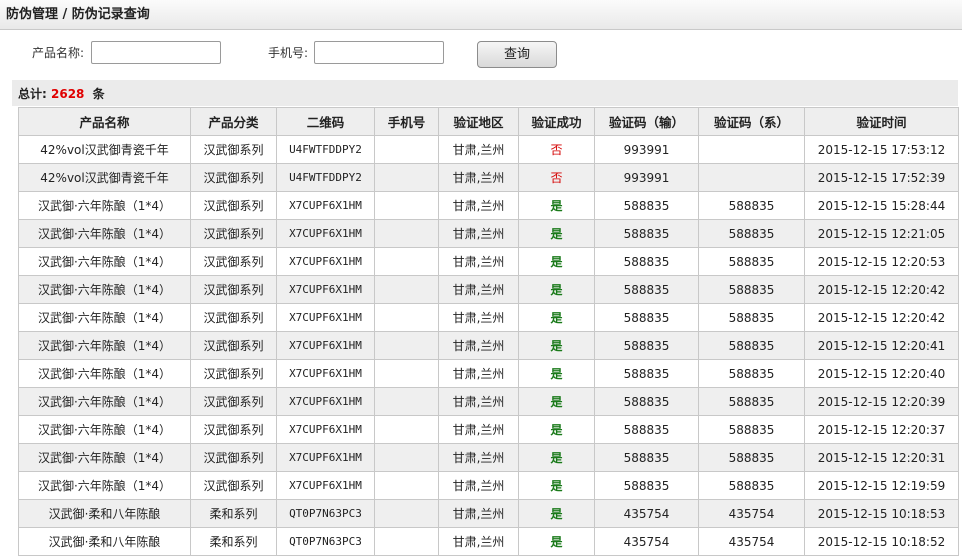  I want to click on verify-time-cell: 2015-12-15 12:20:42, so click(881, 289).